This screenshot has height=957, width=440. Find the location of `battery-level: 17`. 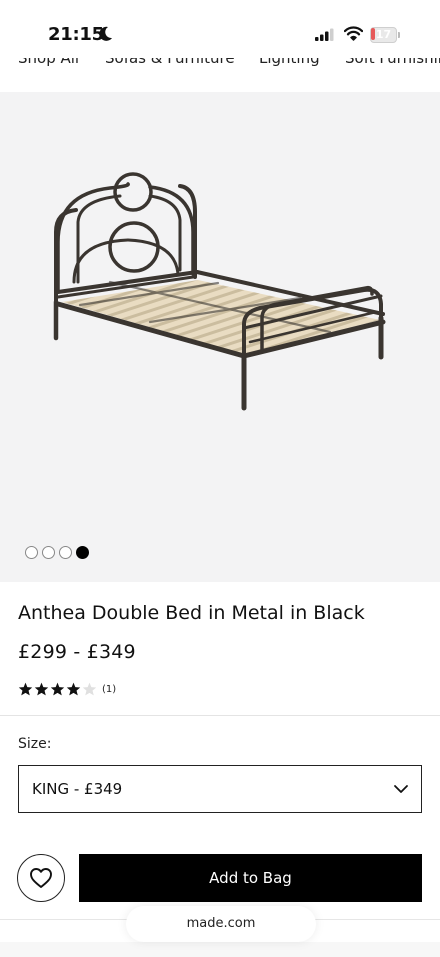

battery-level: 17 is located at coordinates (383, 34).